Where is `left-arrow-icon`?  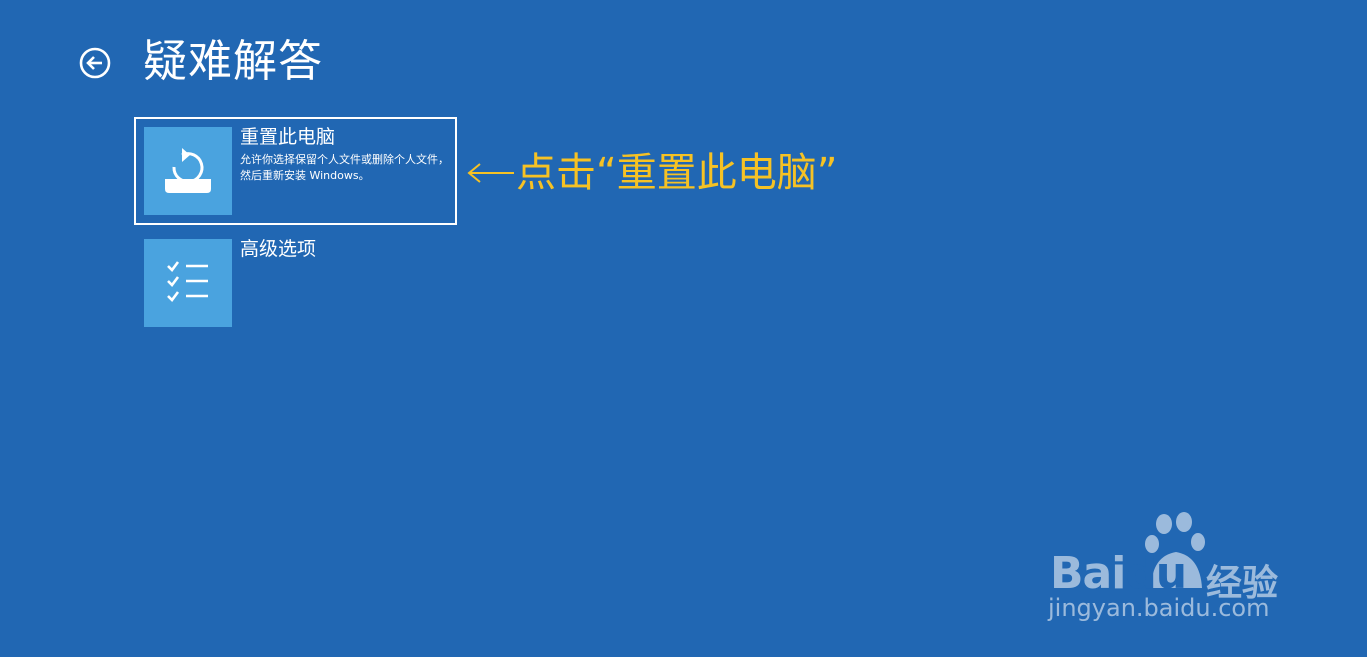
left-arrow-icon is located at coordinates (490, 173).